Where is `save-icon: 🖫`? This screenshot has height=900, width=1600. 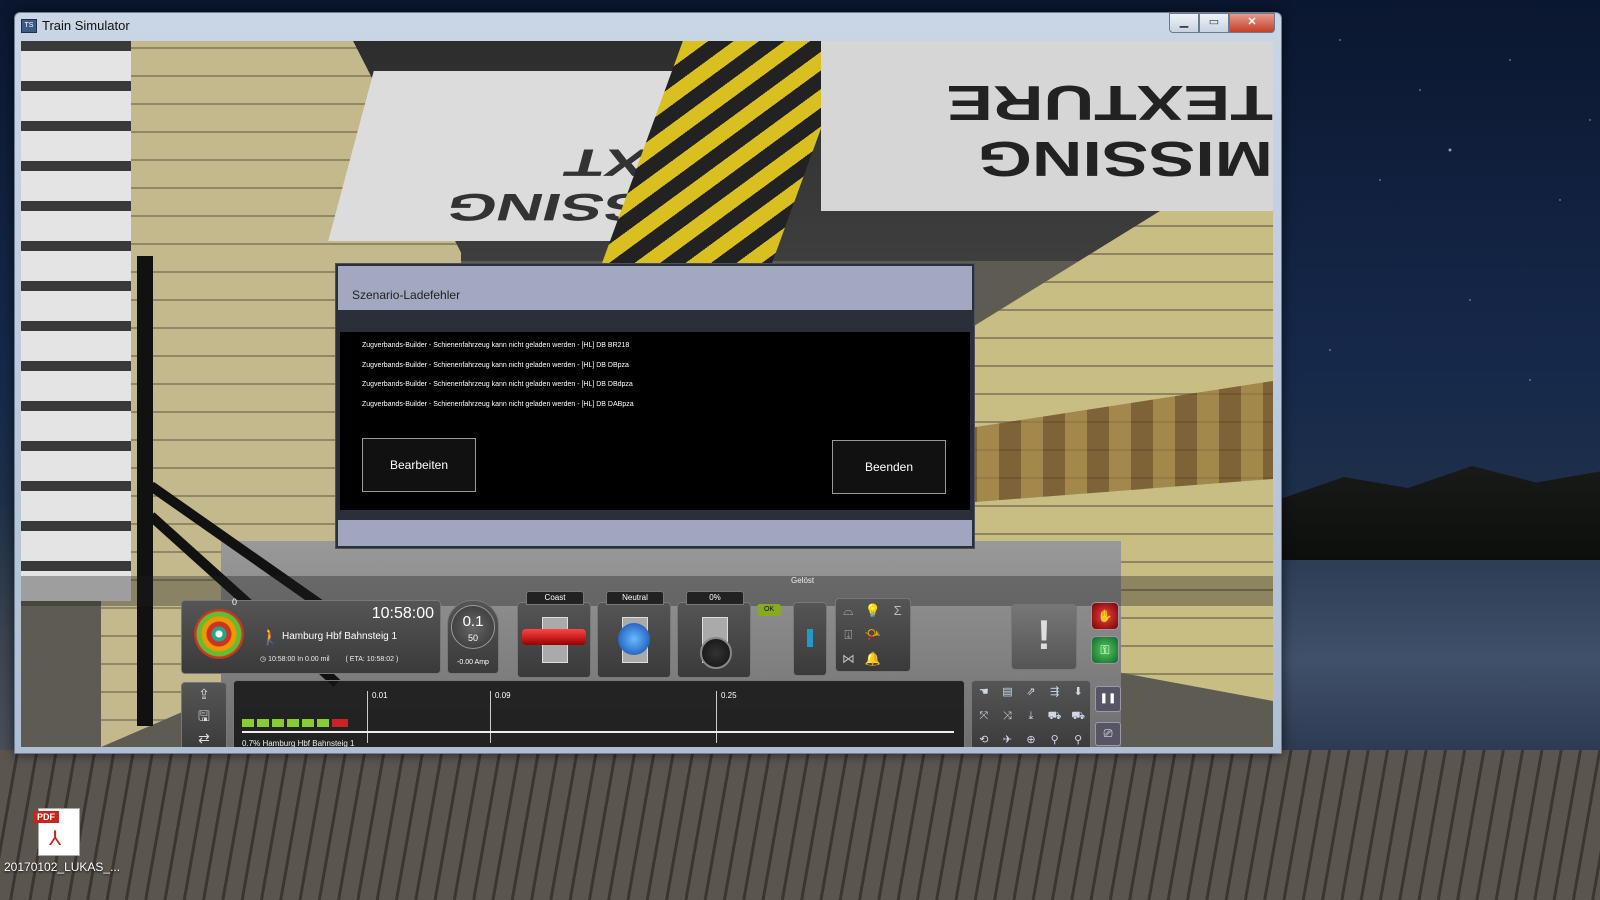 save-icon: 🖫 is located at coordinates (204, 716).